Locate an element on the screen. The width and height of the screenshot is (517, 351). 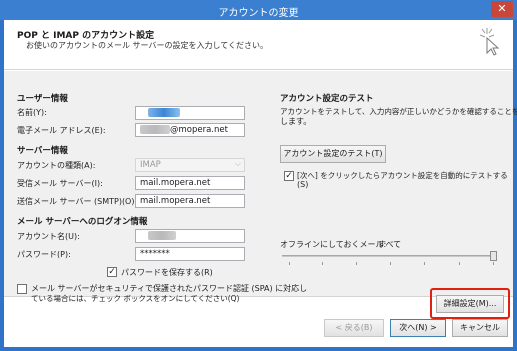
cancel-button: キャンセル is located at coordinates (480, 328).